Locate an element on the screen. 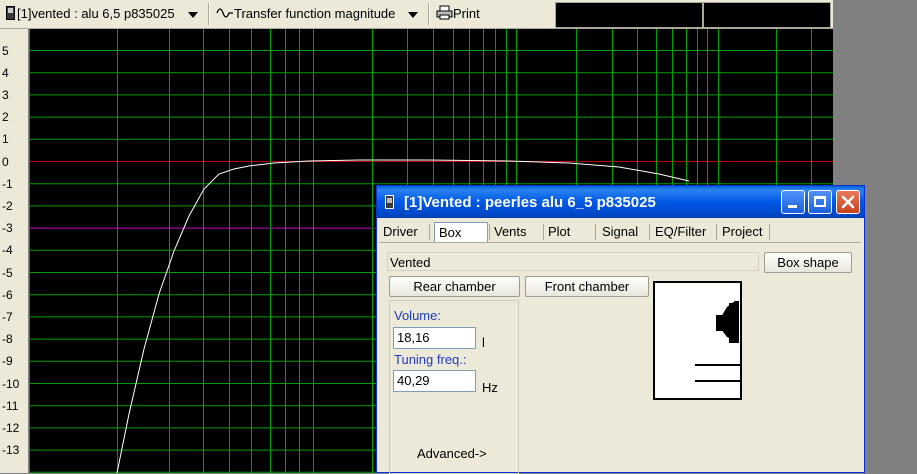  tab-label: Driver is located at coordinates (400, 231).